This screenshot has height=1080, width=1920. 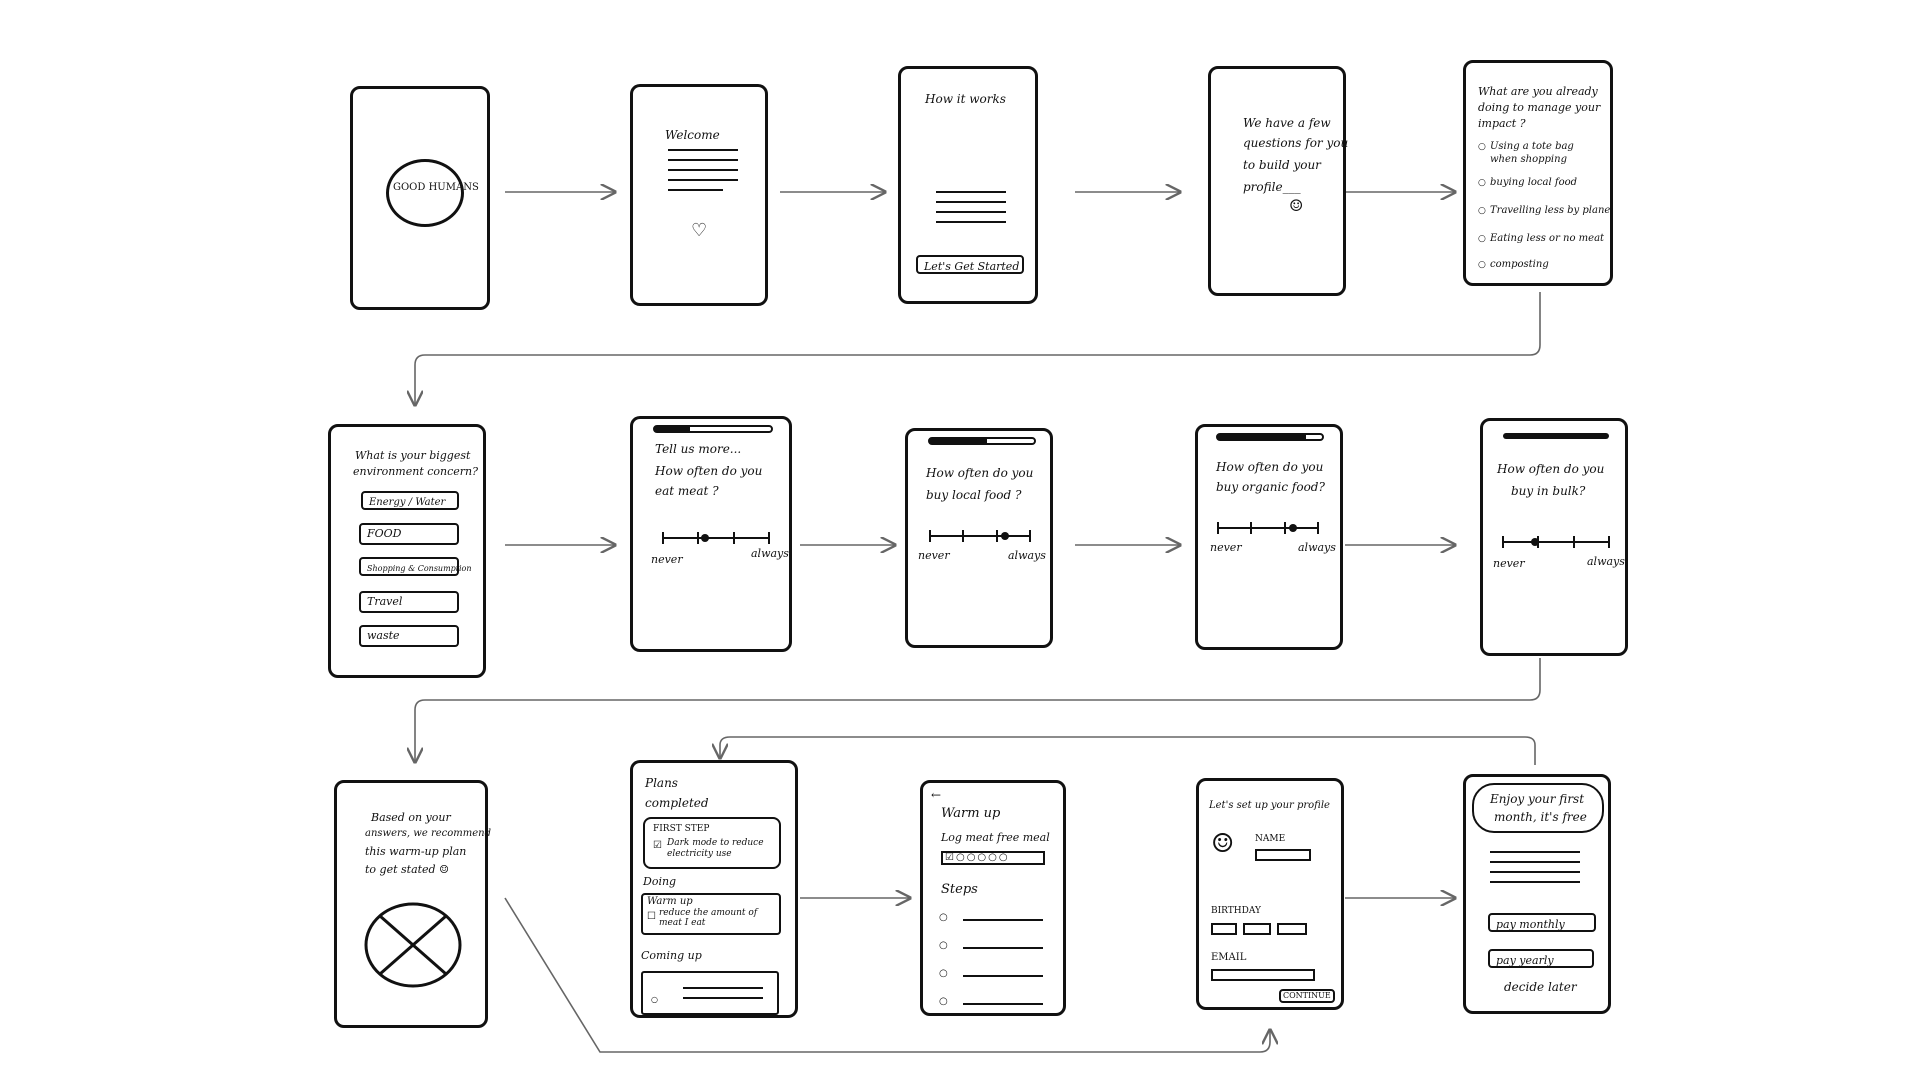 What do you see at coordinates (1257, 929) in the screenshot?
I see `birthday-month-input` at bounding box center [1257, 929].